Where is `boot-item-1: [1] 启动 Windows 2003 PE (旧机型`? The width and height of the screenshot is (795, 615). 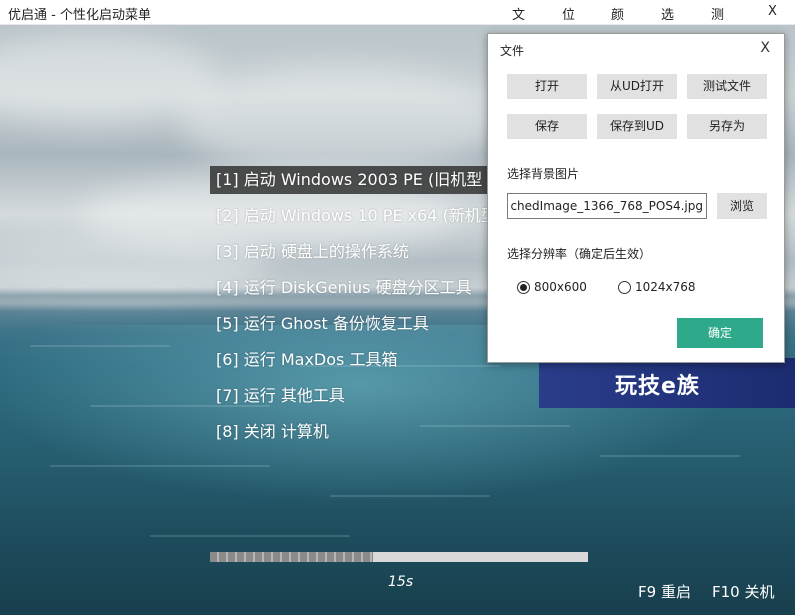 boot-item-1: [1] 启动 Windows 2003 PE (旧机型 is located at coordinates (355, 180).